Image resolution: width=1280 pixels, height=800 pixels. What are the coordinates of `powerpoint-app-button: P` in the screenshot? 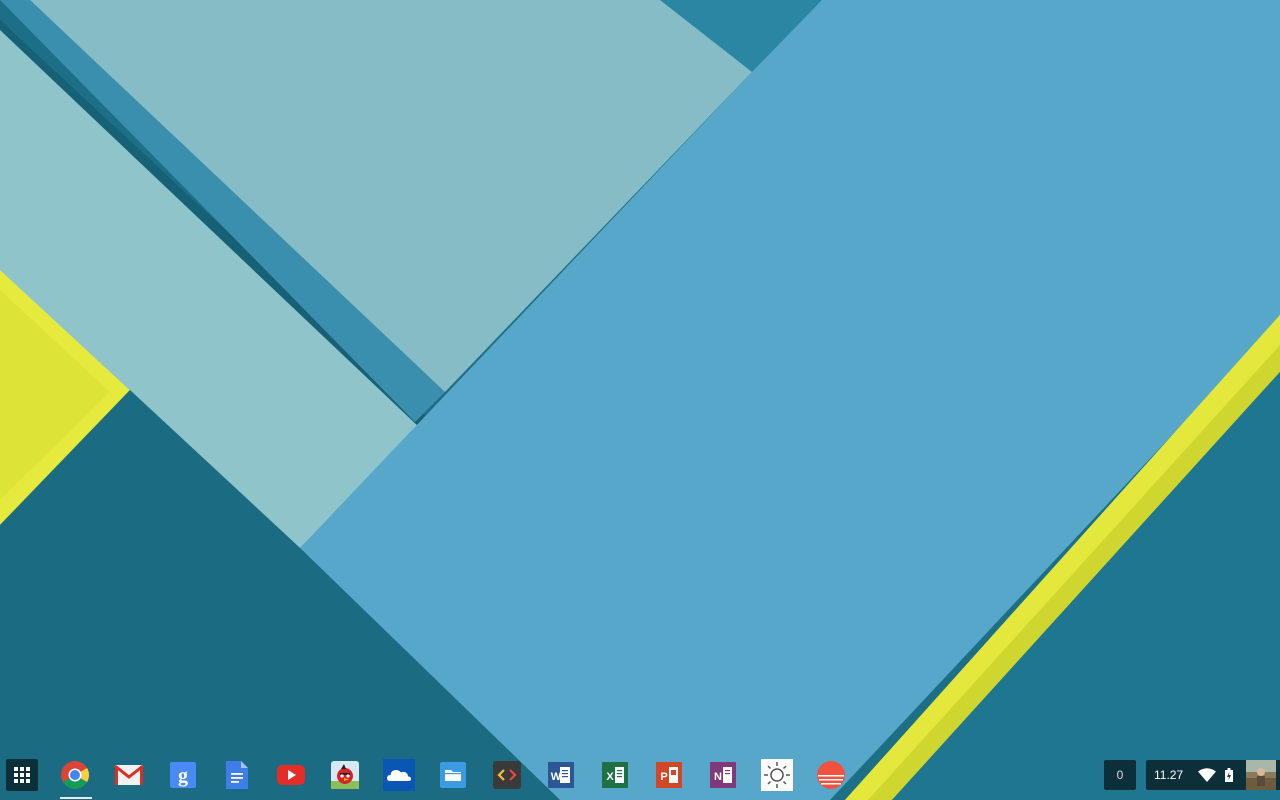 It's located at (669, 775).